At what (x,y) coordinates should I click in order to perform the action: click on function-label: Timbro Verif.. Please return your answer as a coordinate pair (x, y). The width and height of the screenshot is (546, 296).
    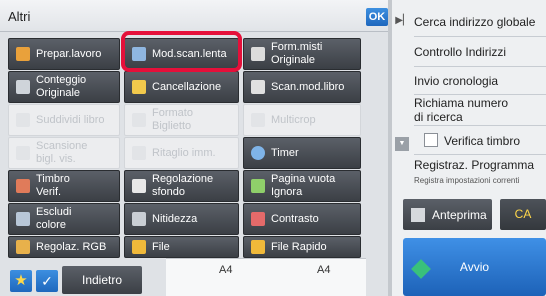
    Looking at the image, I should click on (53, 185).